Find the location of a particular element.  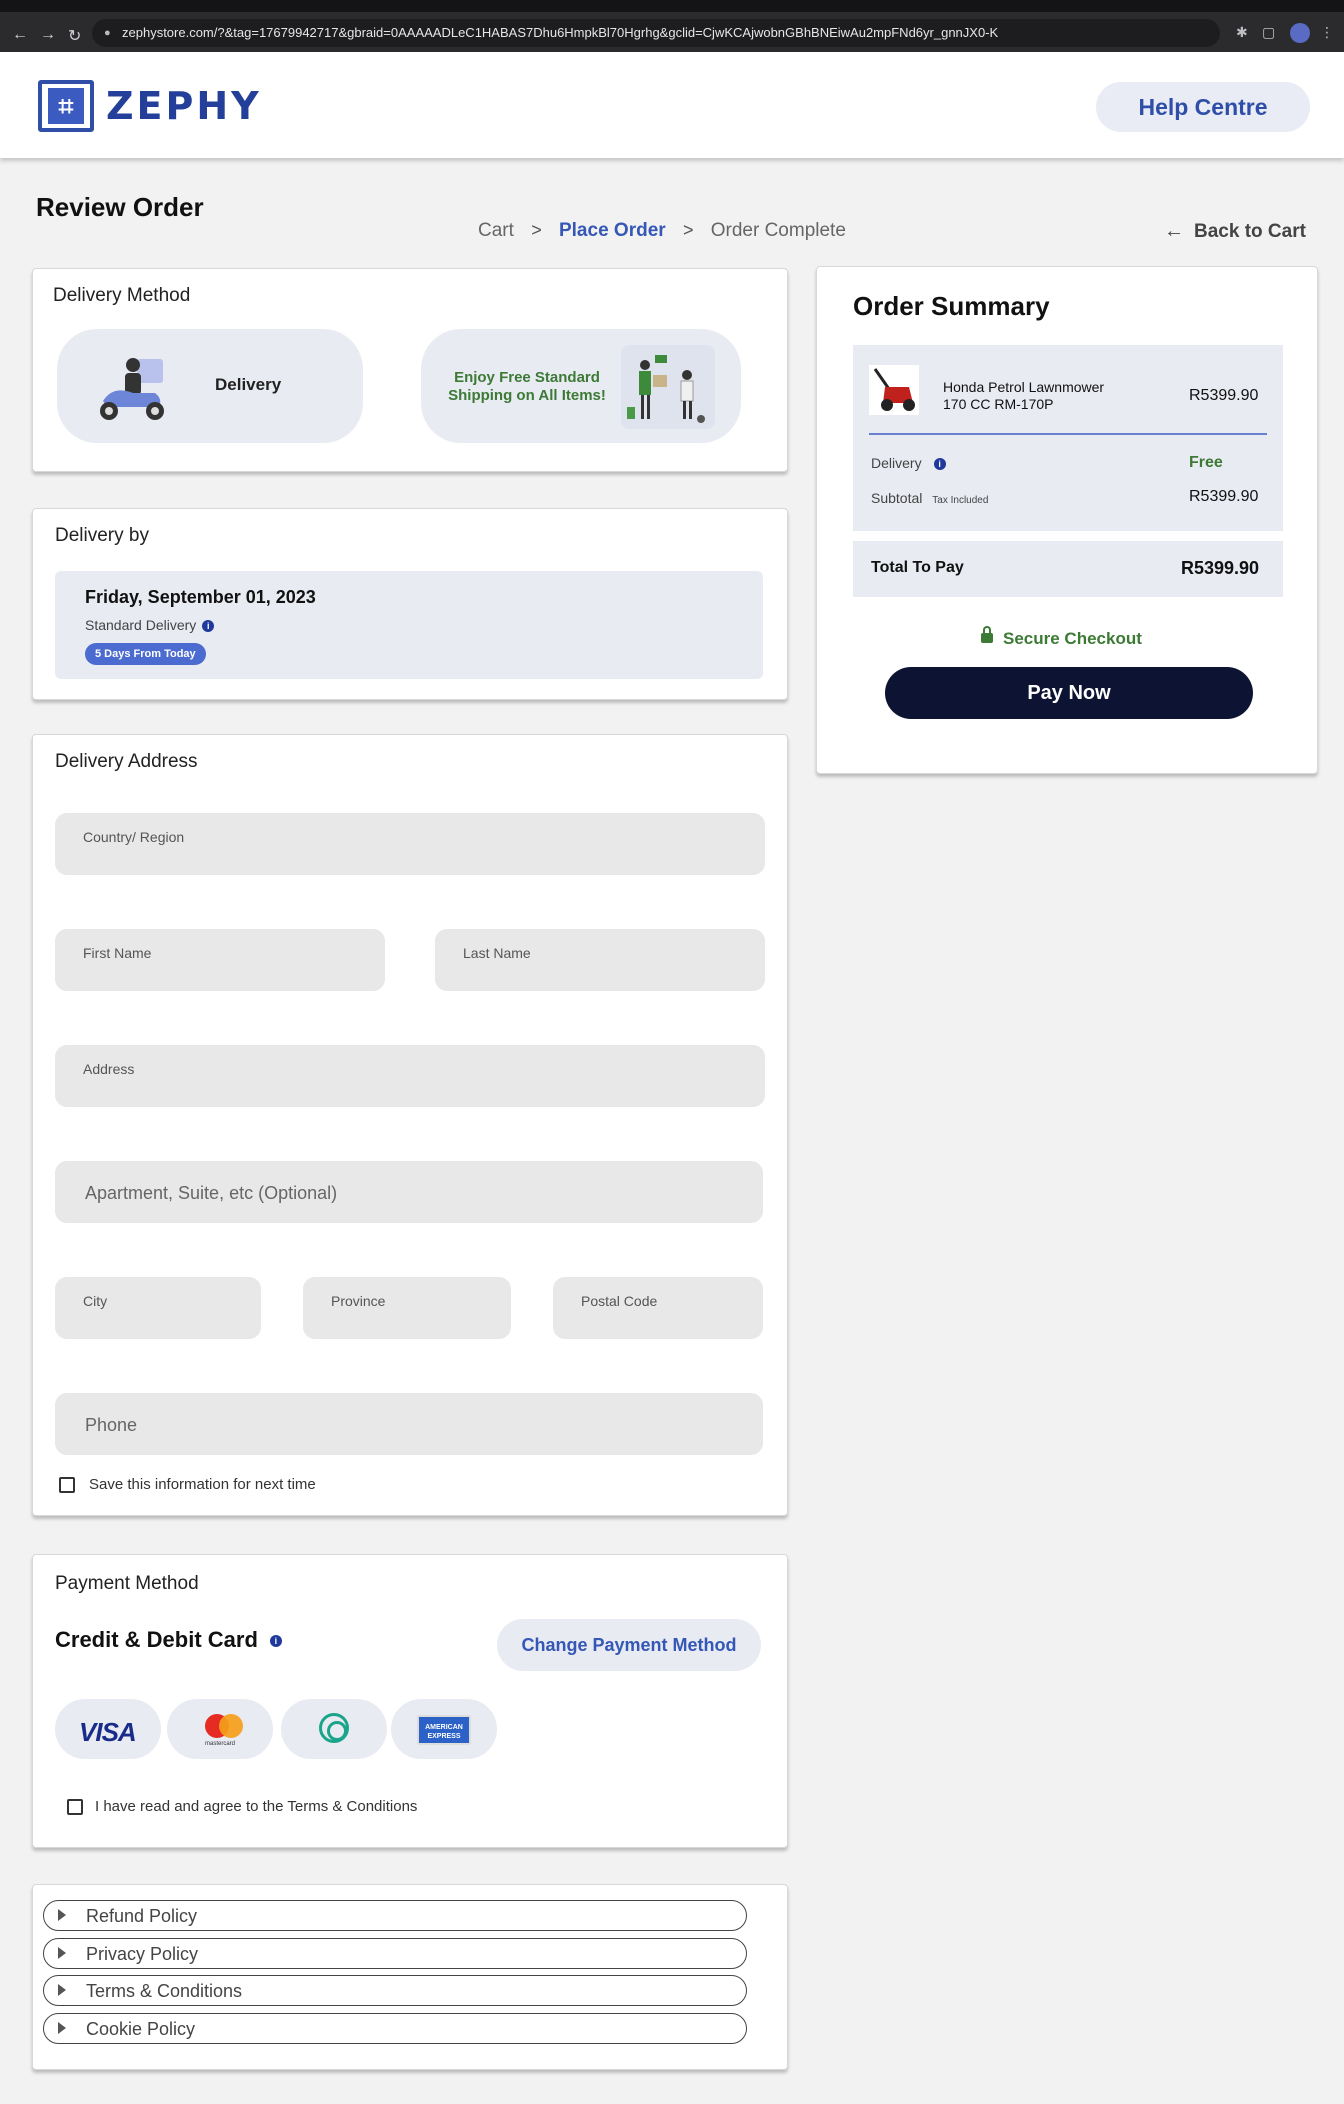

city-field: City is located at coordinates (158, 1308).